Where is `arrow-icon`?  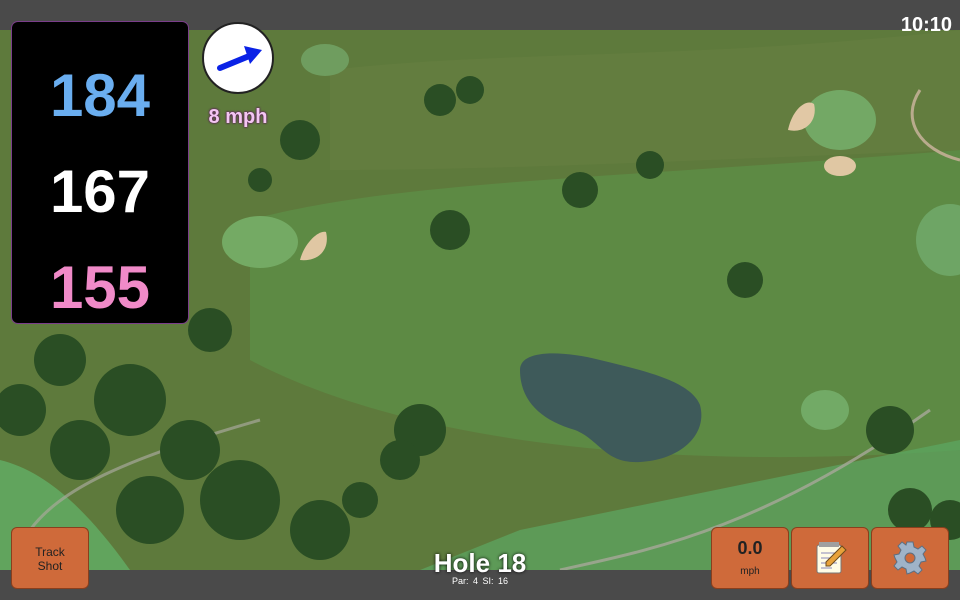 arrow-icon is located at coordinates (239, 58).